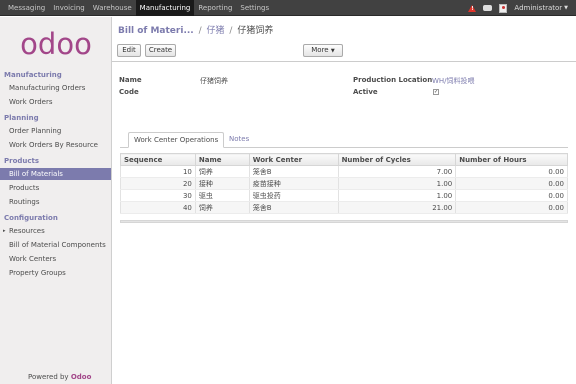 This screenshot has width=576, height=384. I want to click on cell-sequence: 10, so click(158, 171).